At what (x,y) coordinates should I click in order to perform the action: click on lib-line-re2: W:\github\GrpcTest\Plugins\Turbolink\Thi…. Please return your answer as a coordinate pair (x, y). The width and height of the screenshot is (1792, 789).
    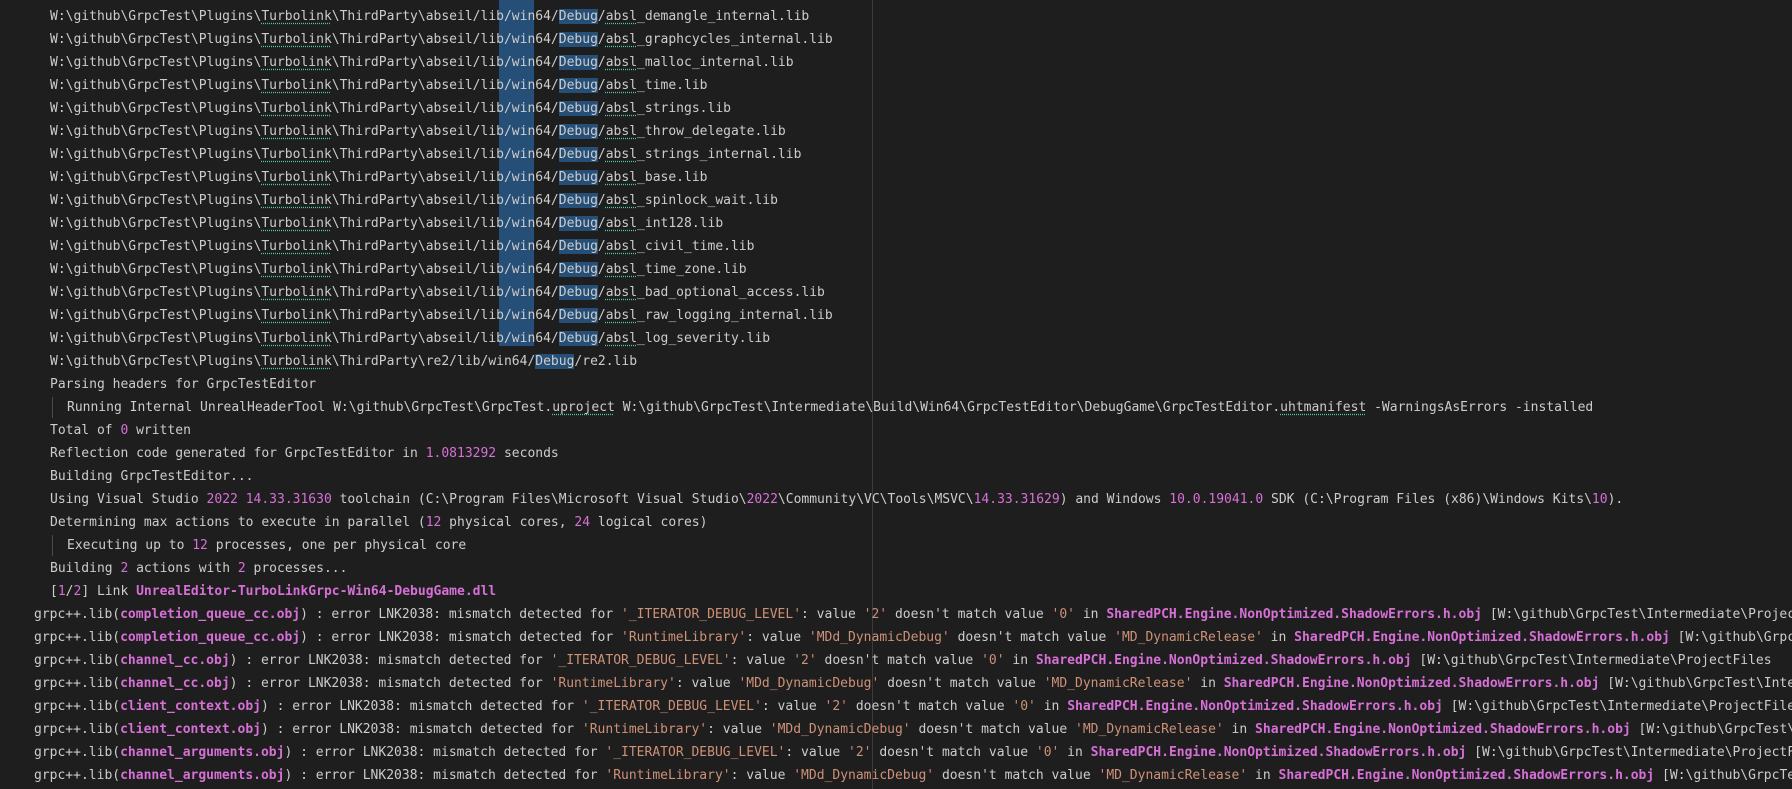
    Looking at the image, I should click on (344, 361).